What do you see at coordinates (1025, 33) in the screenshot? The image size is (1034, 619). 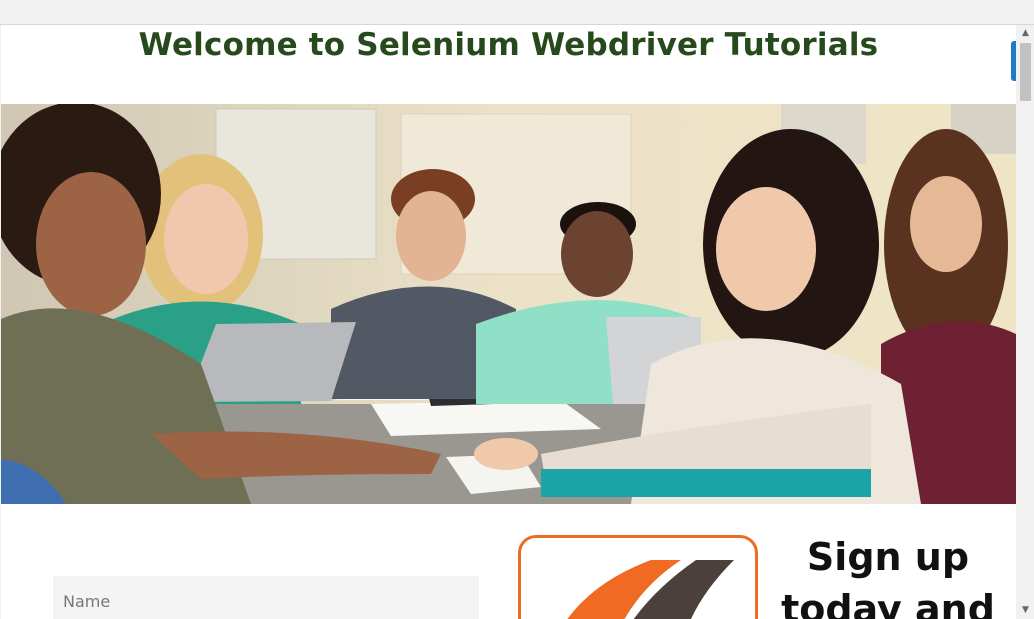 I see `scroll-up-arrow-icon: ▲` at bounding box center [1025, 33].